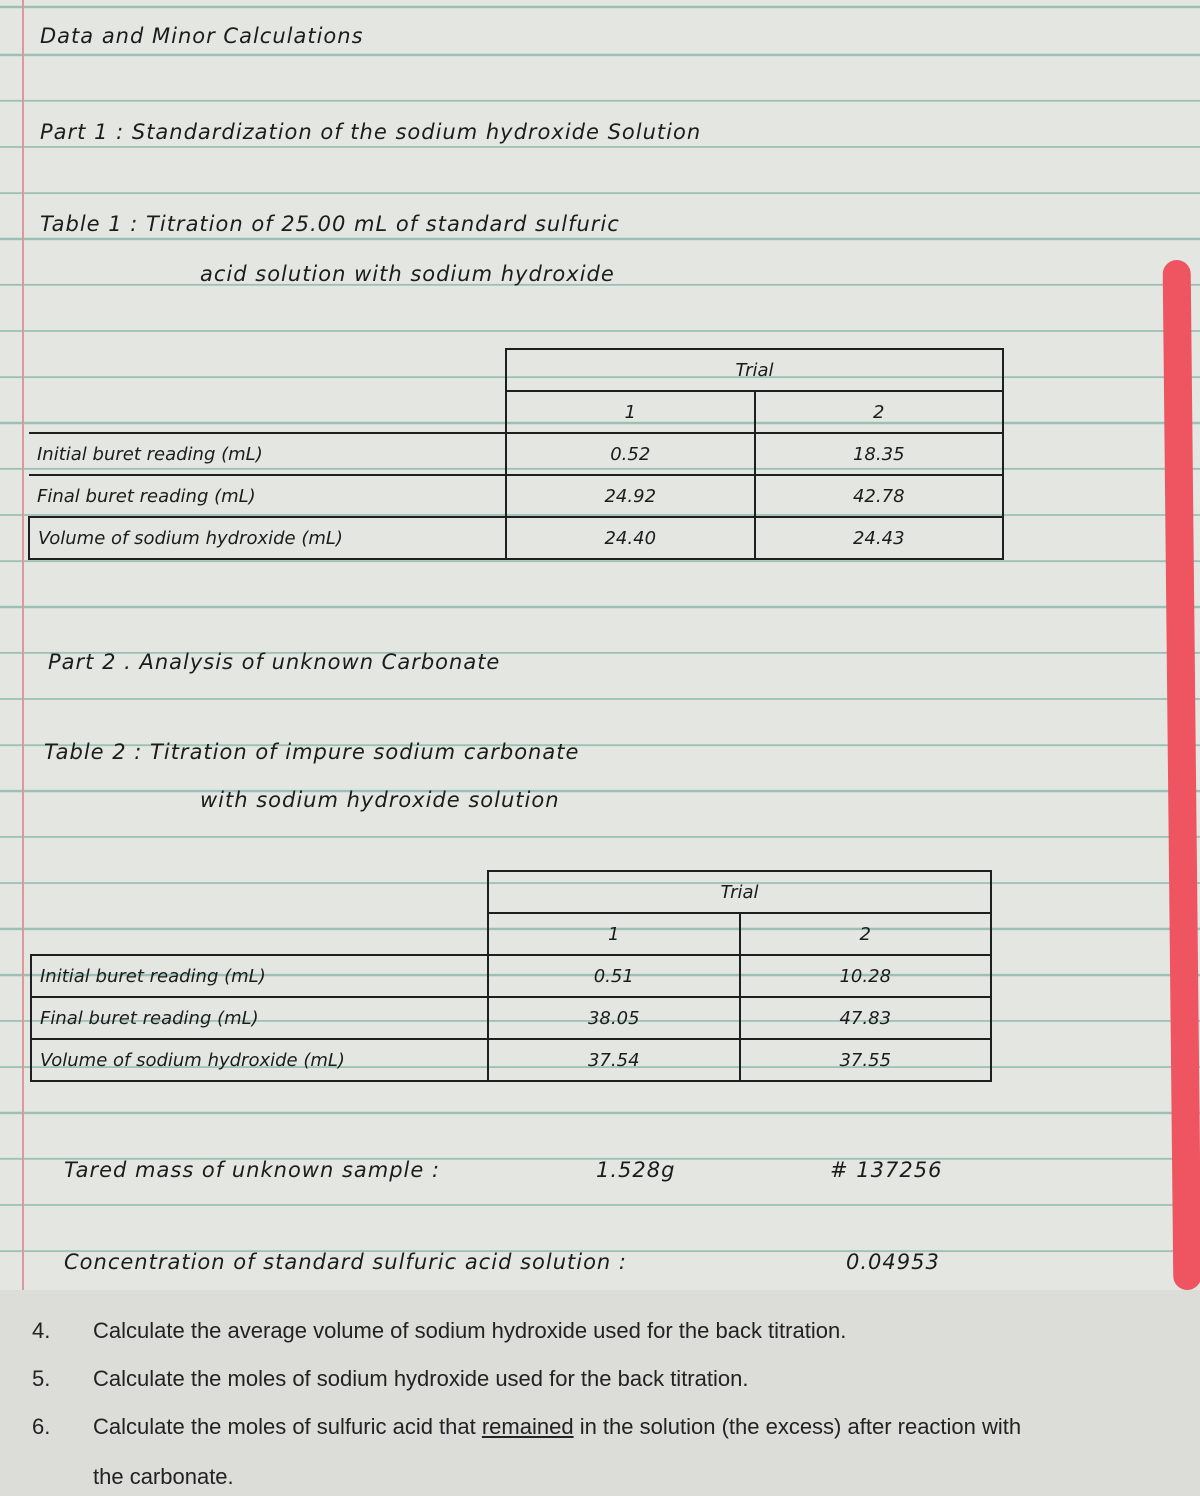 The height and width of the screenshot is (1496, 1200). What do you see at coordinates (407, 274) in the screenshot?
I see `table1-caption-line2: acid solution with sodium hydroxide` at bounding box center [407, 274].